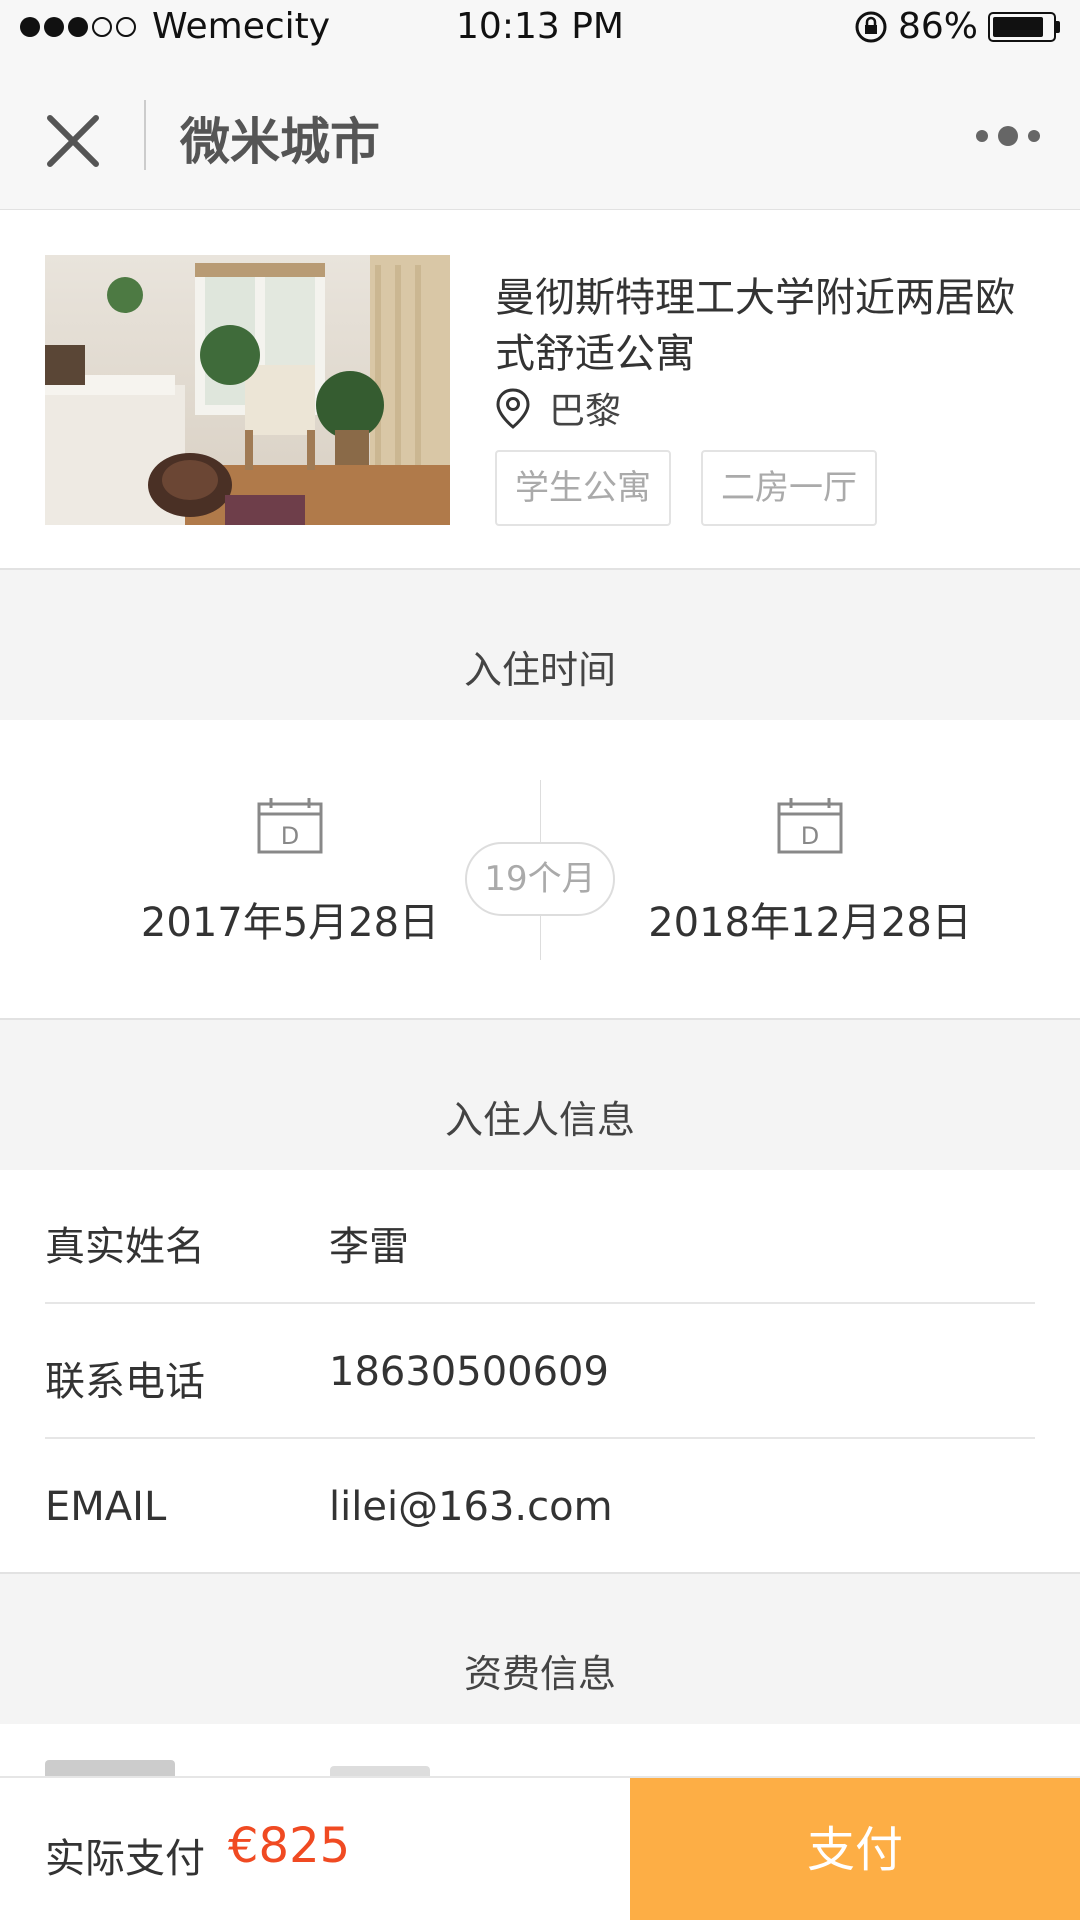  I want to click on pay-label: 实际支付, so click(125, 1859).